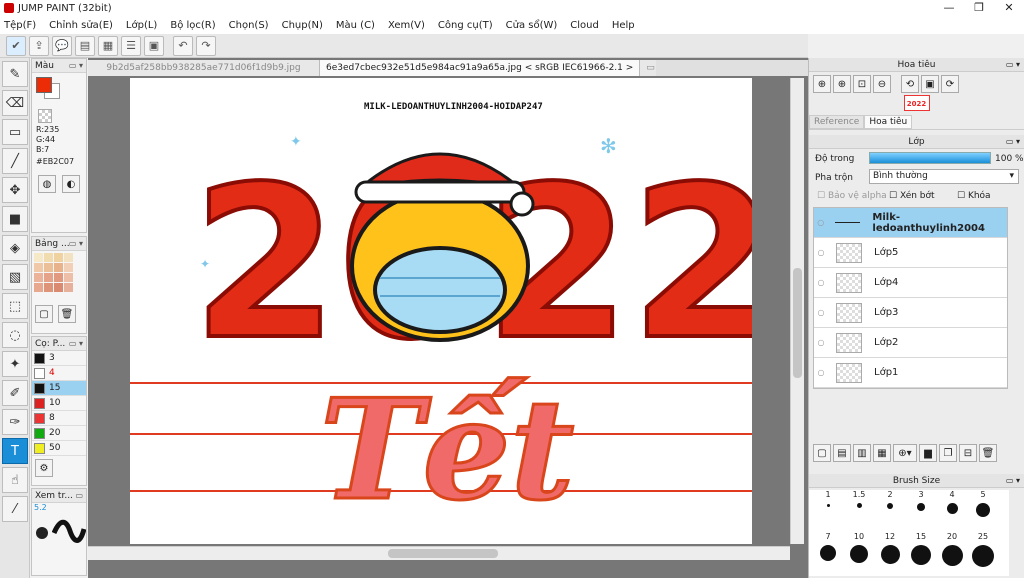  I want to click on brush-size-option: 1, so click(828, 500).